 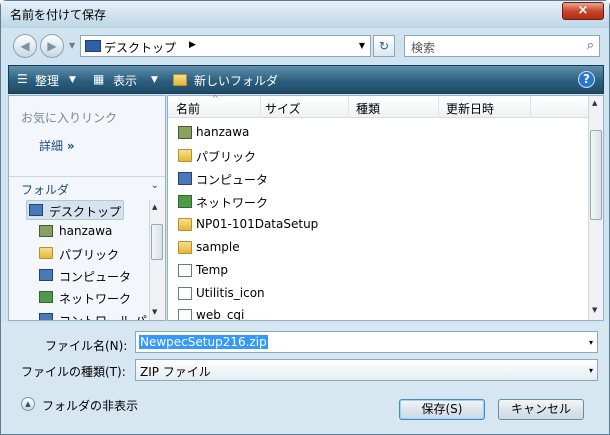 I want to click on new-folder-icon, so click(x=180, y=80).